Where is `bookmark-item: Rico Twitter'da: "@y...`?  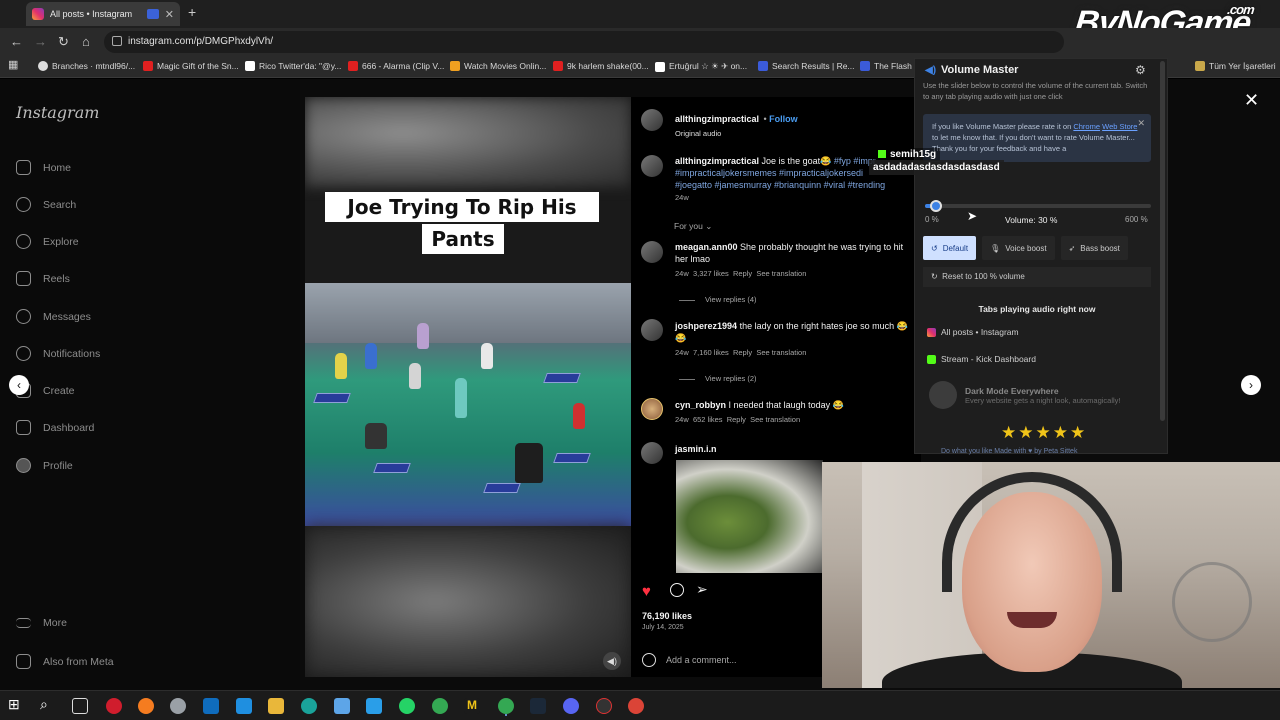
bookmark-item: Rico Twitter'da: "@y... is located at coordinates (293, 66).